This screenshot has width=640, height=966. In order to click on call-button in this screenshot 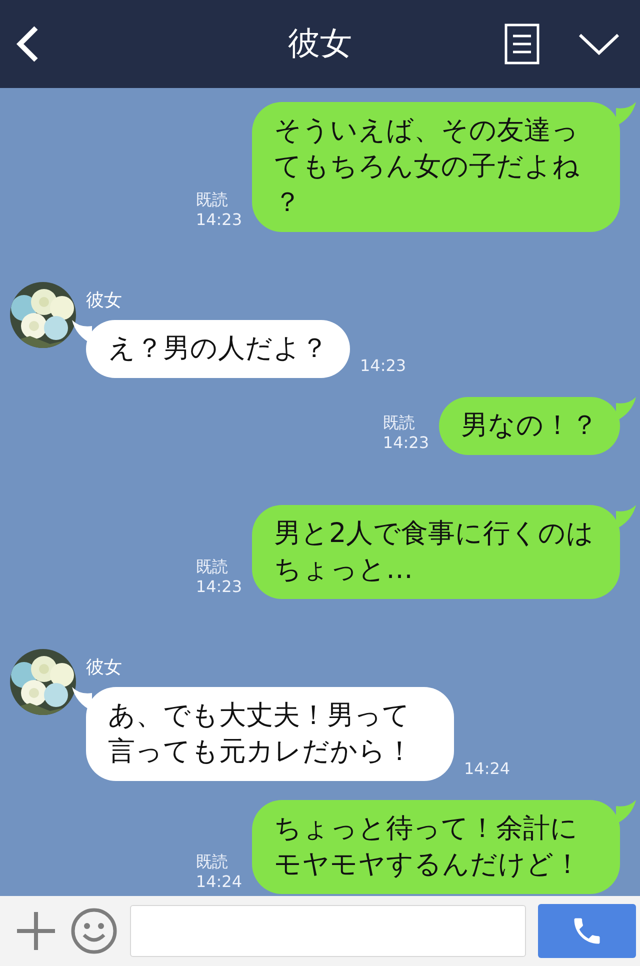, I will do `click(587, 931)`.